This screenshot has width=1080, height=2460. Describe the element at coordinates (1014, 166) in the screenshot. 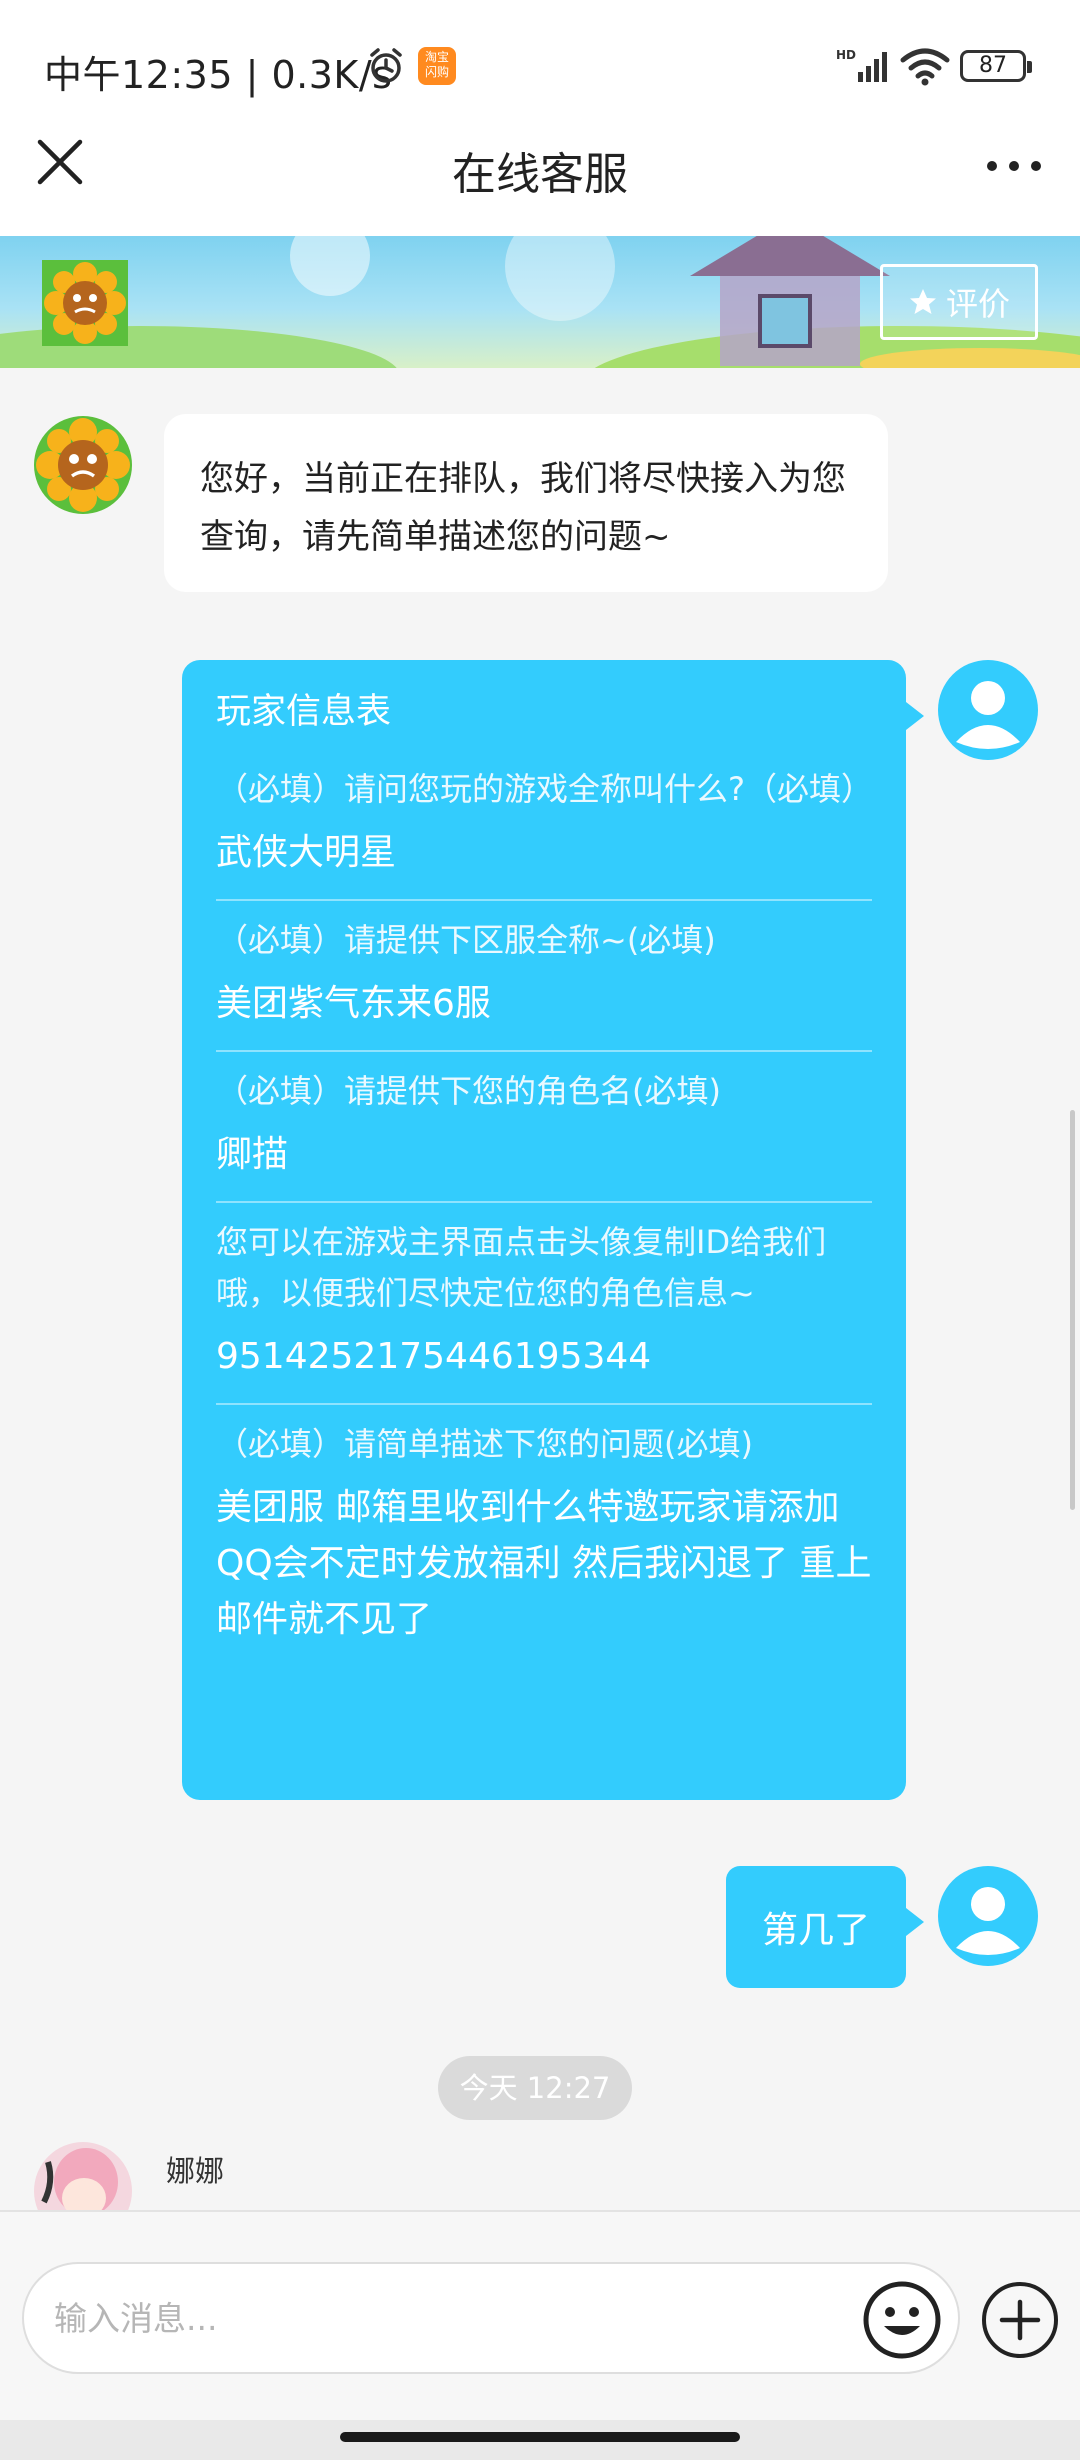

I see `more-dots-icon` at that location.